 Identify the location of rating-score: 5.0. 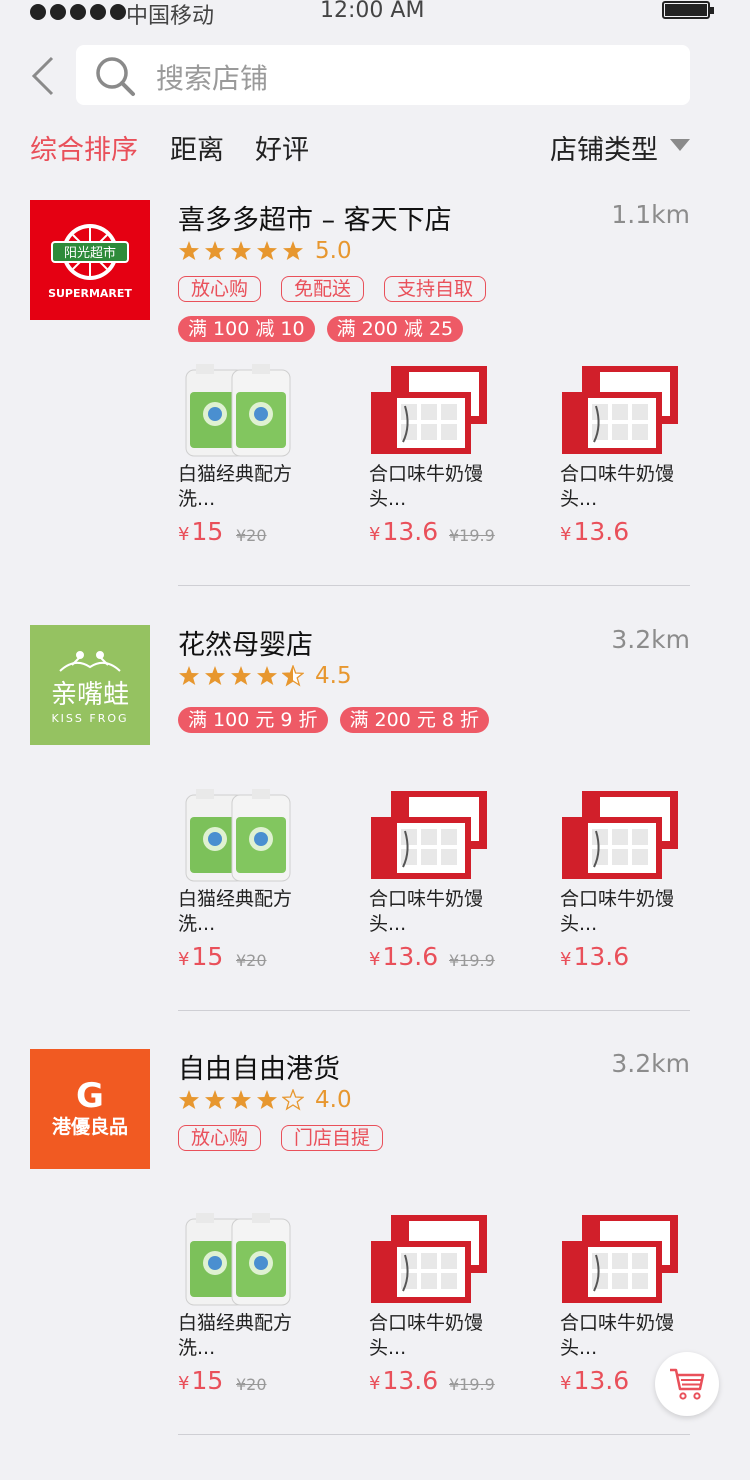
(333, 251).